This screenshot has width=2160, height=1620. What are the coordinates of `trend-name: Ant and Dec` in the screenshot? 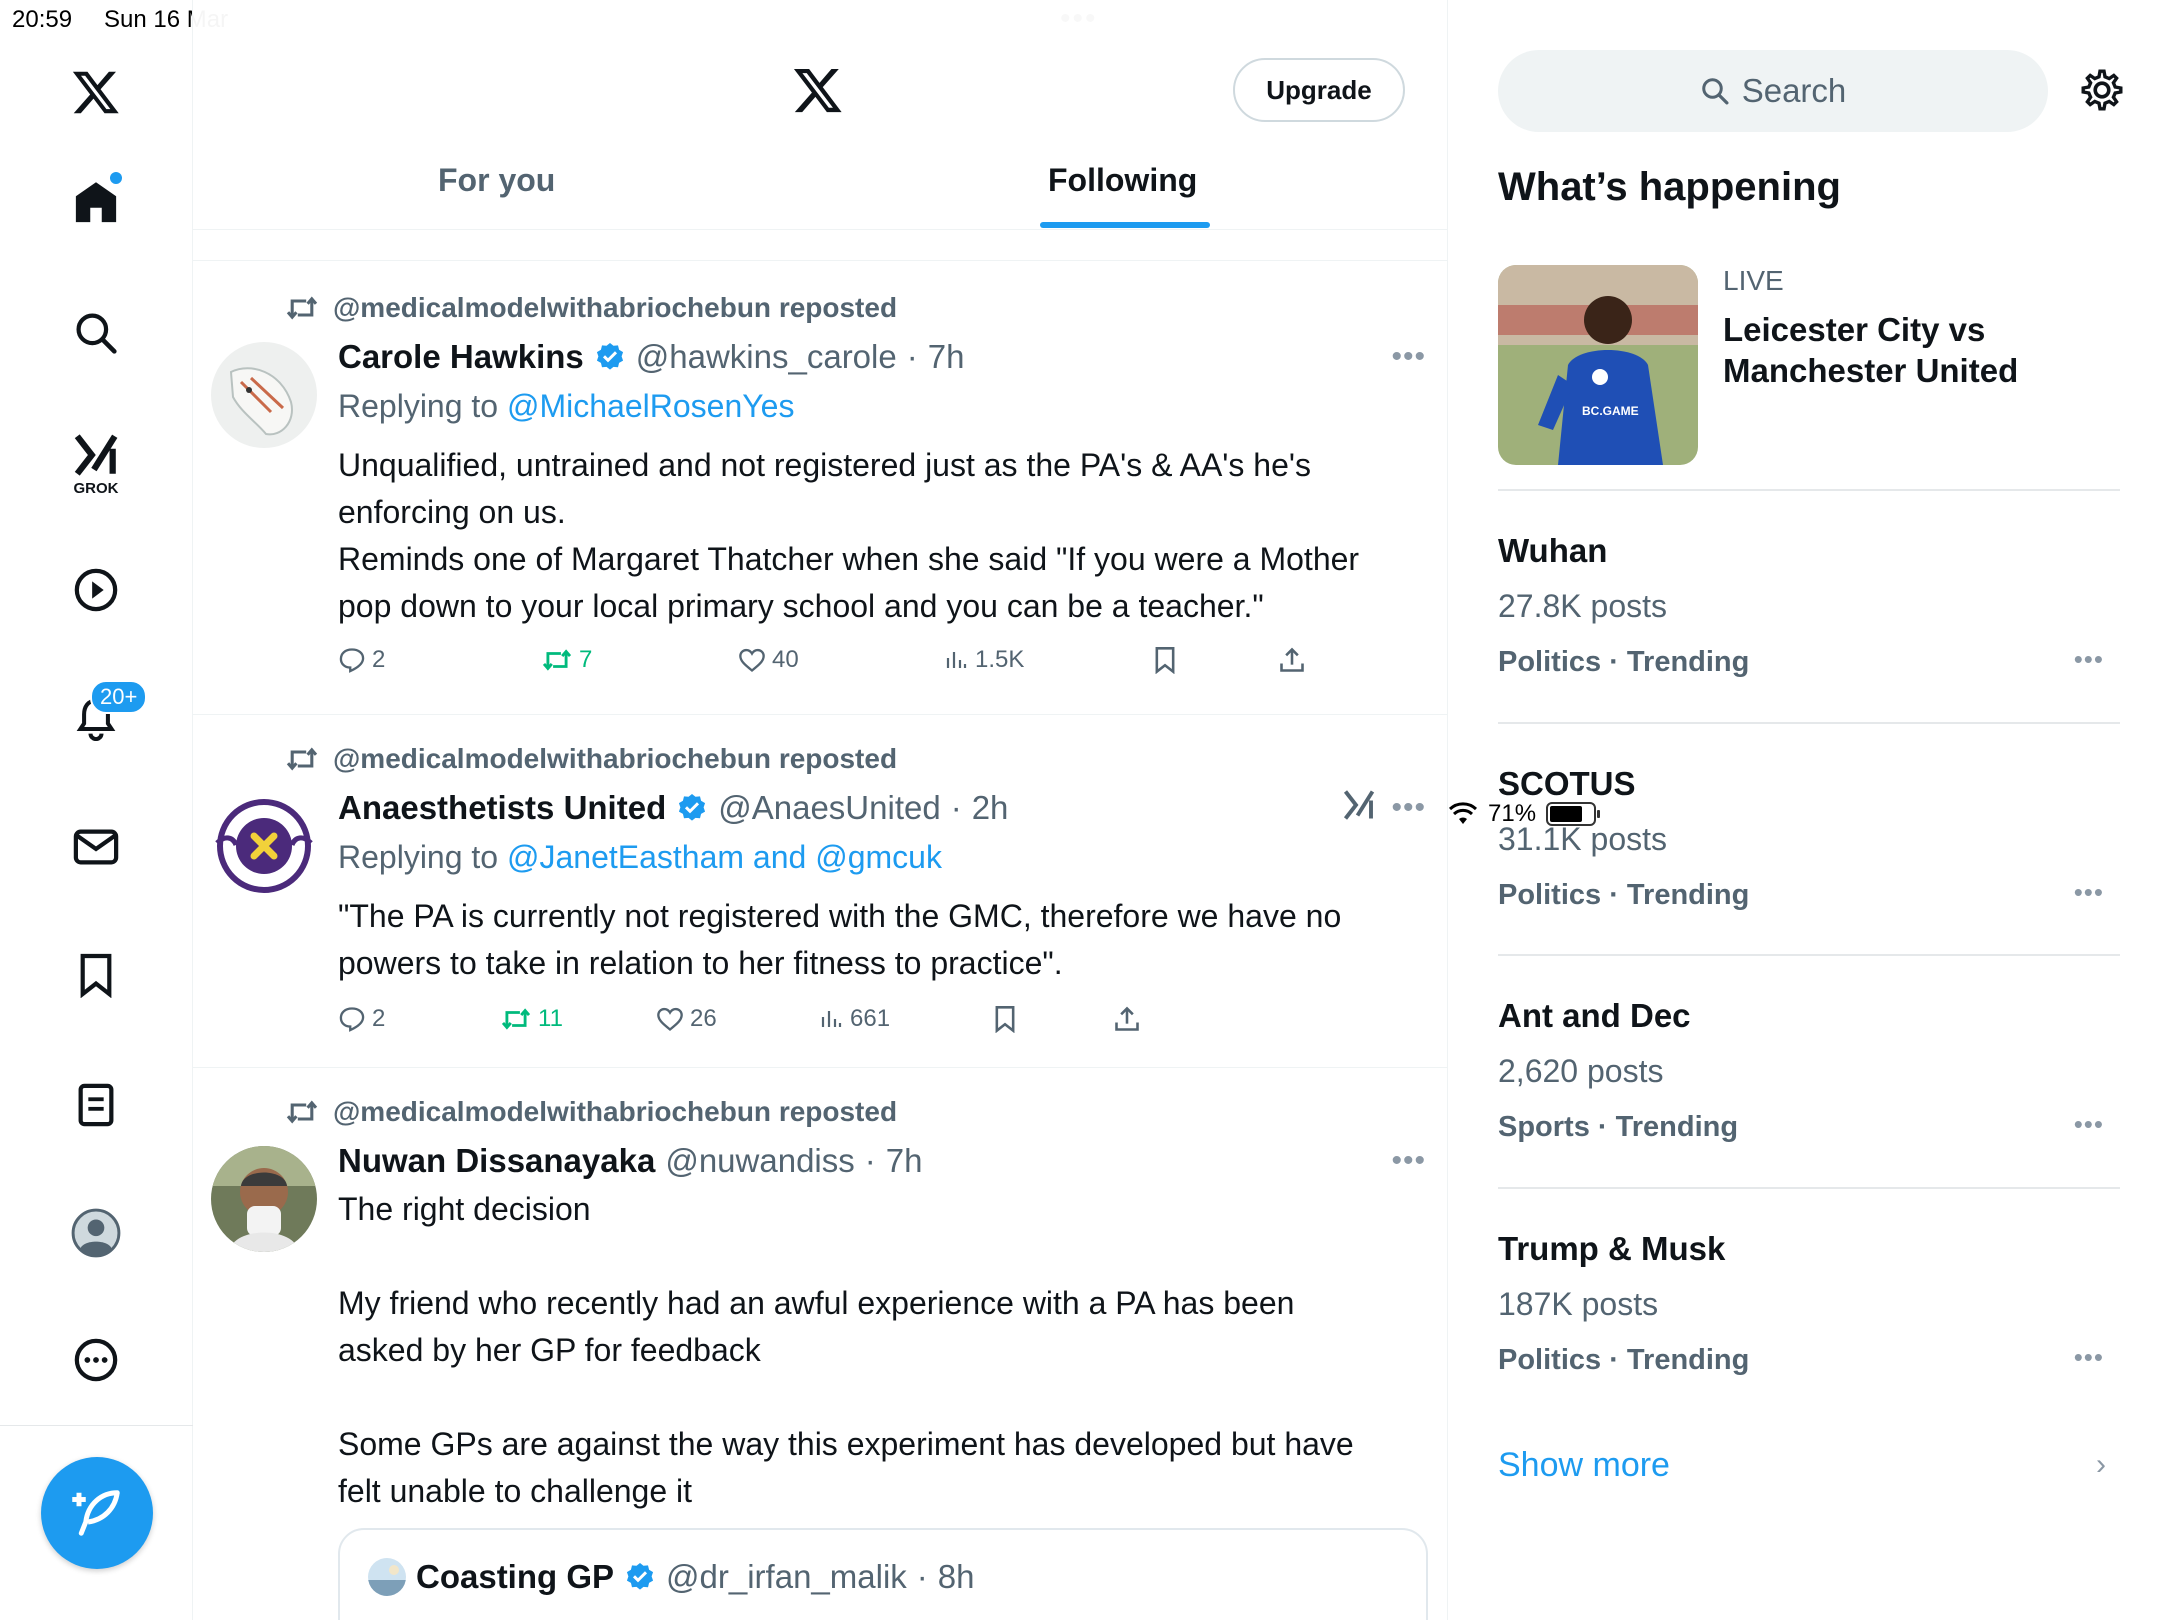 It's located at (1594, 1015).